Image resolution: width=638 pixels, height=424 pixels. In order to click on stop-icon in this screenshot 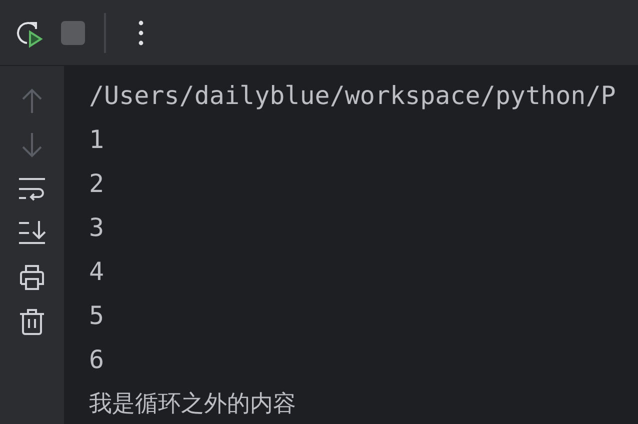, I will do `click(73, 33)`.